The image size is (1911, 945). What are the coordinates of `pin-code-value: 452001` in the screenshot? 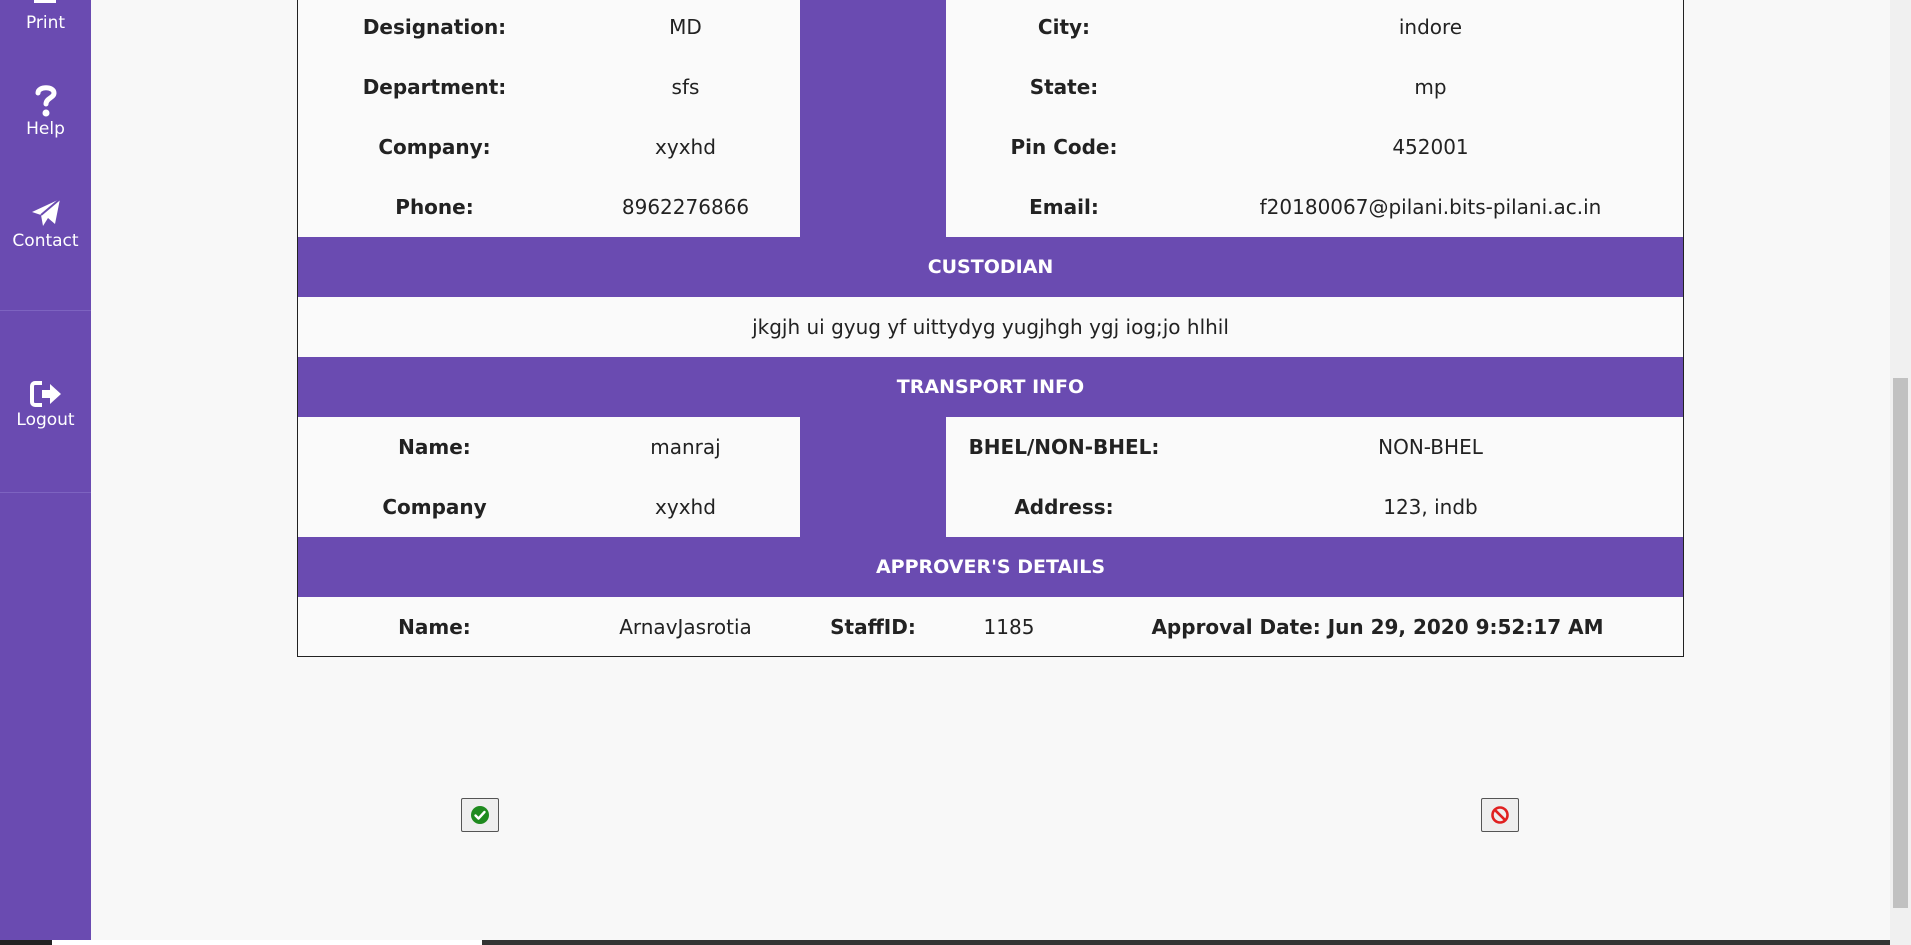 It's located at (1430, 147).